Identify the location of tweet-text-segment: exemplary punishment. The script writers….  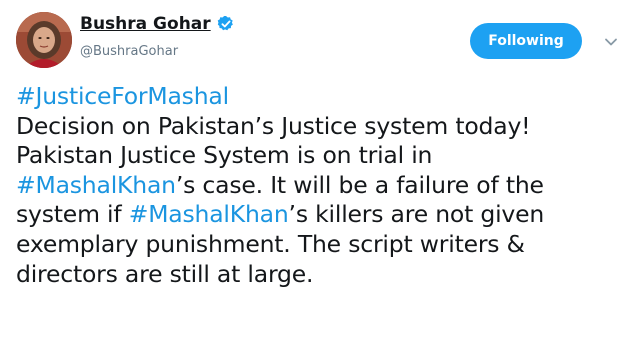
(270, 243).